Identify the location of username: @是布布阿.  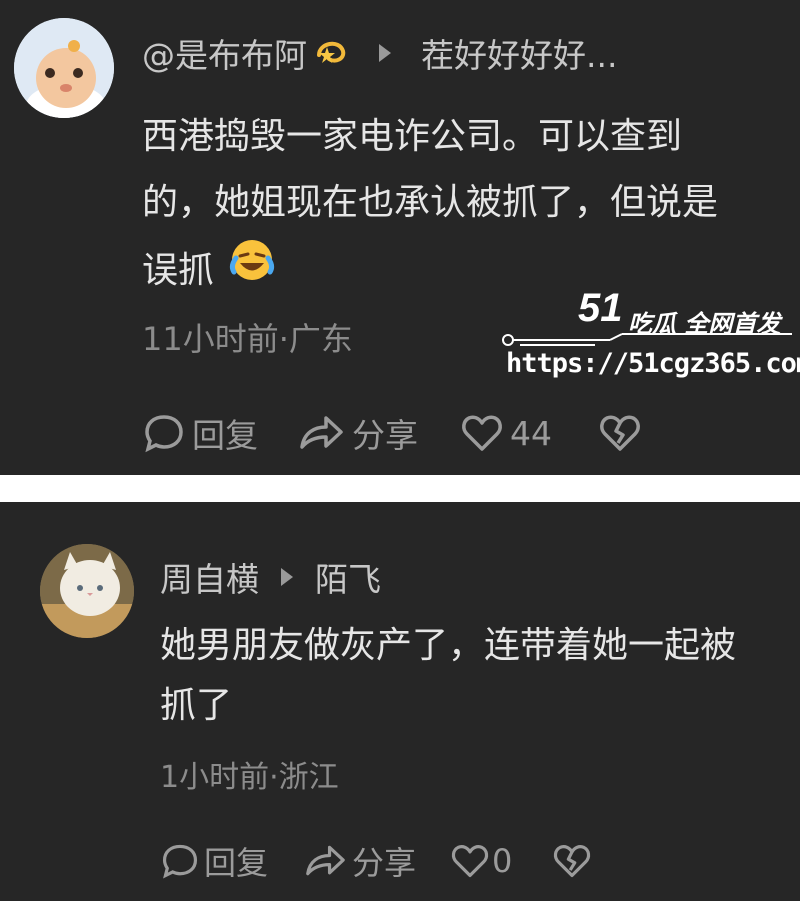
(224, 53).